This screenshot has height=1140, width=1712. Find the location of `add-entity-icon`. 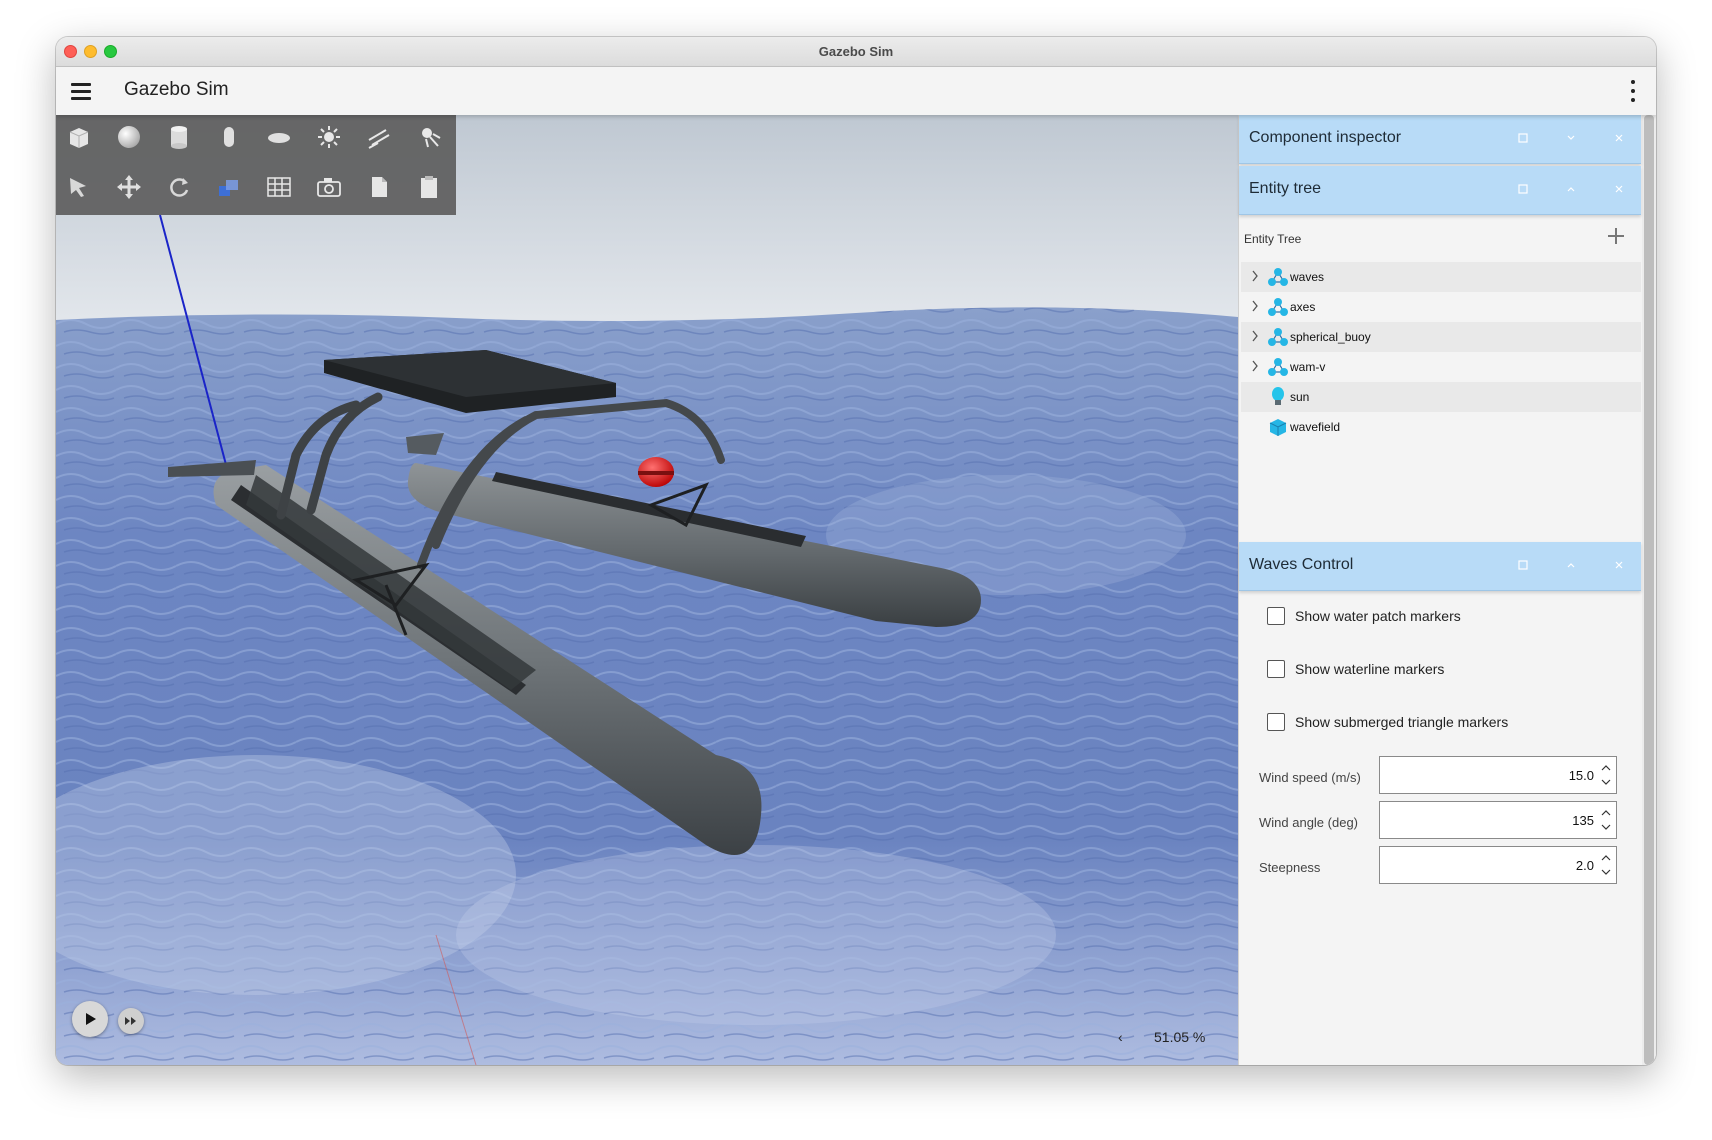

add-entity-icon is located at coordinates (1616, 236).